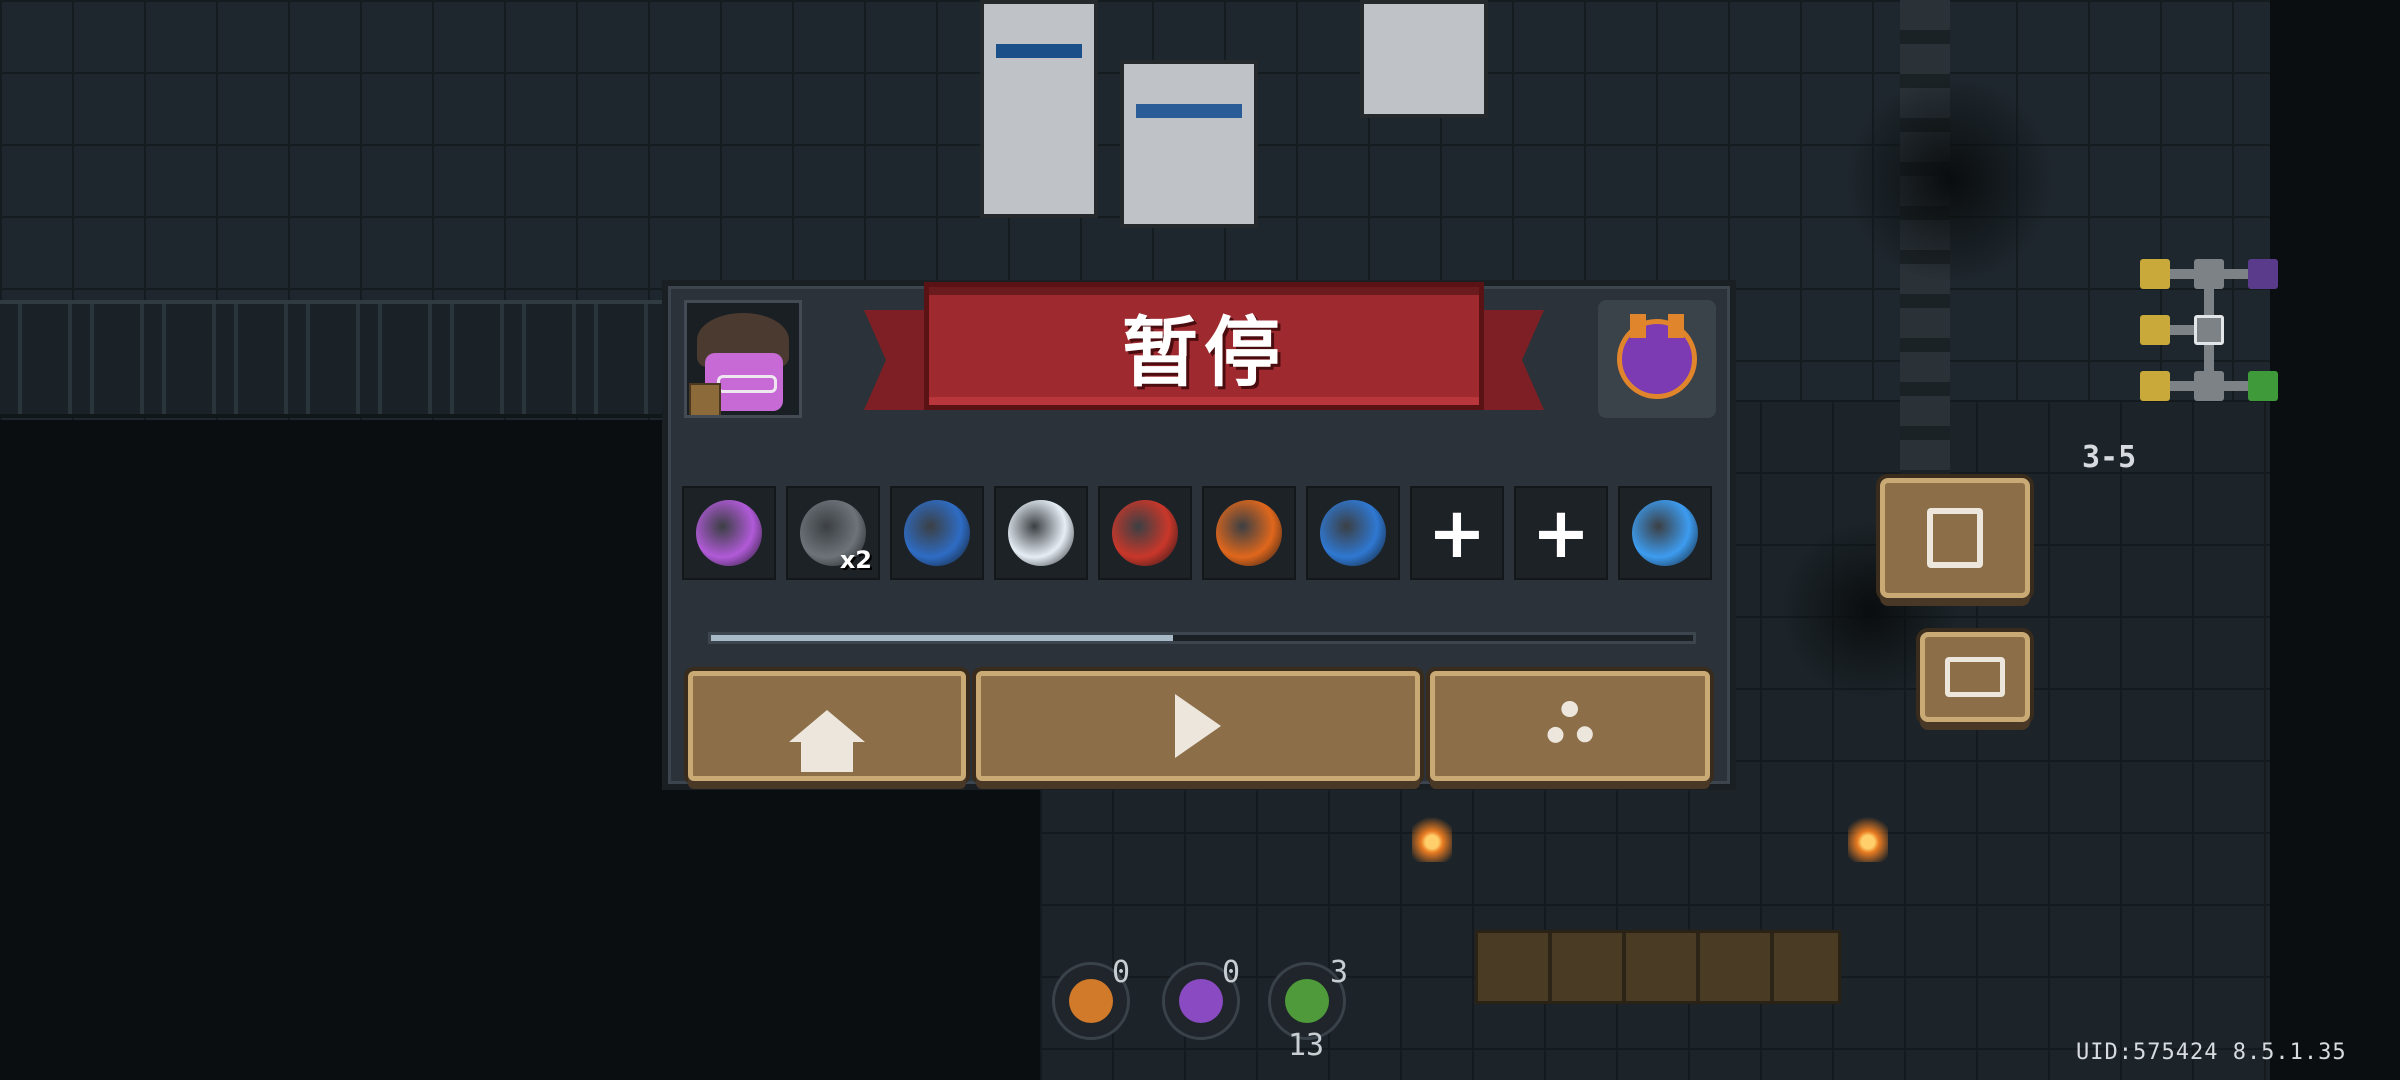  What do you see at coordinates (1658, 967) in the screenshot?
I see `crate-row` at bounding box center [1658, 967].